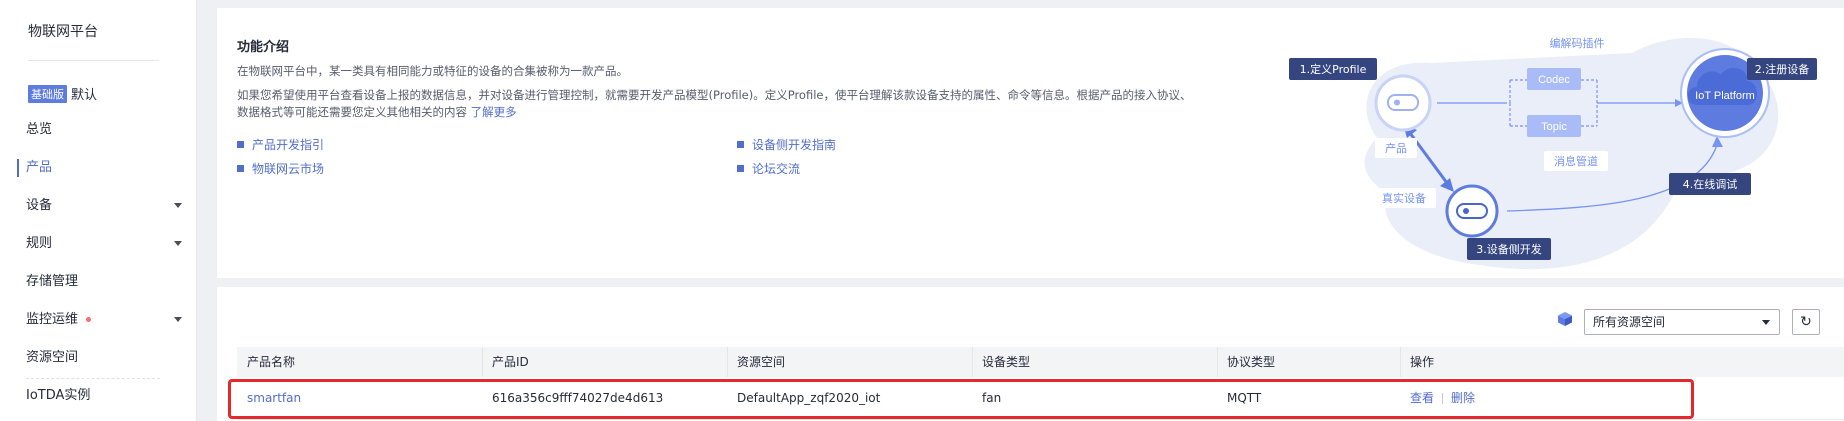  What do you see at coordinates (47, 93) in the screenshot?
I see `edition-badge: 基础版` at bounding box center [47, 93].